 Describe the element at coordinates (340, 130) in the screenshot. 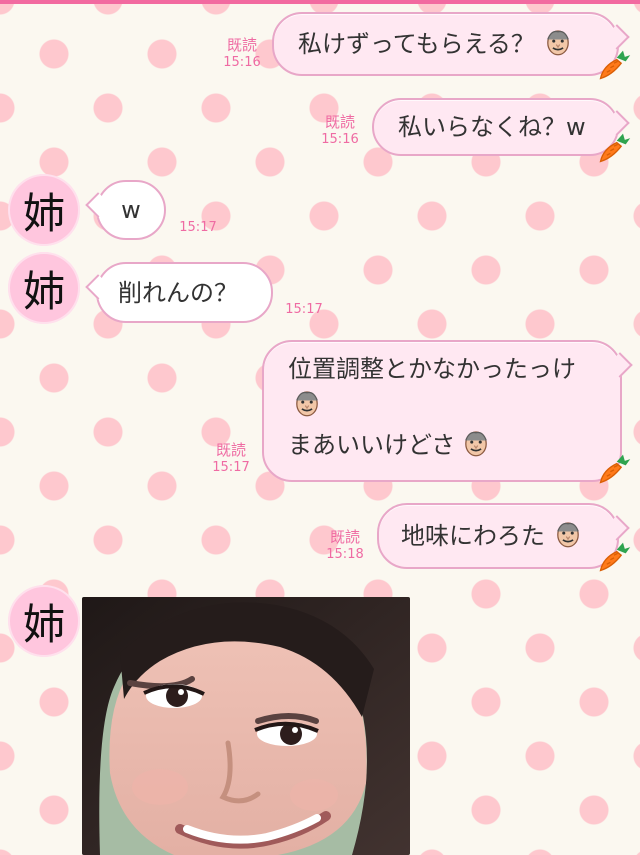

I see `read-receipt-2: 既読 15:16` at that location.